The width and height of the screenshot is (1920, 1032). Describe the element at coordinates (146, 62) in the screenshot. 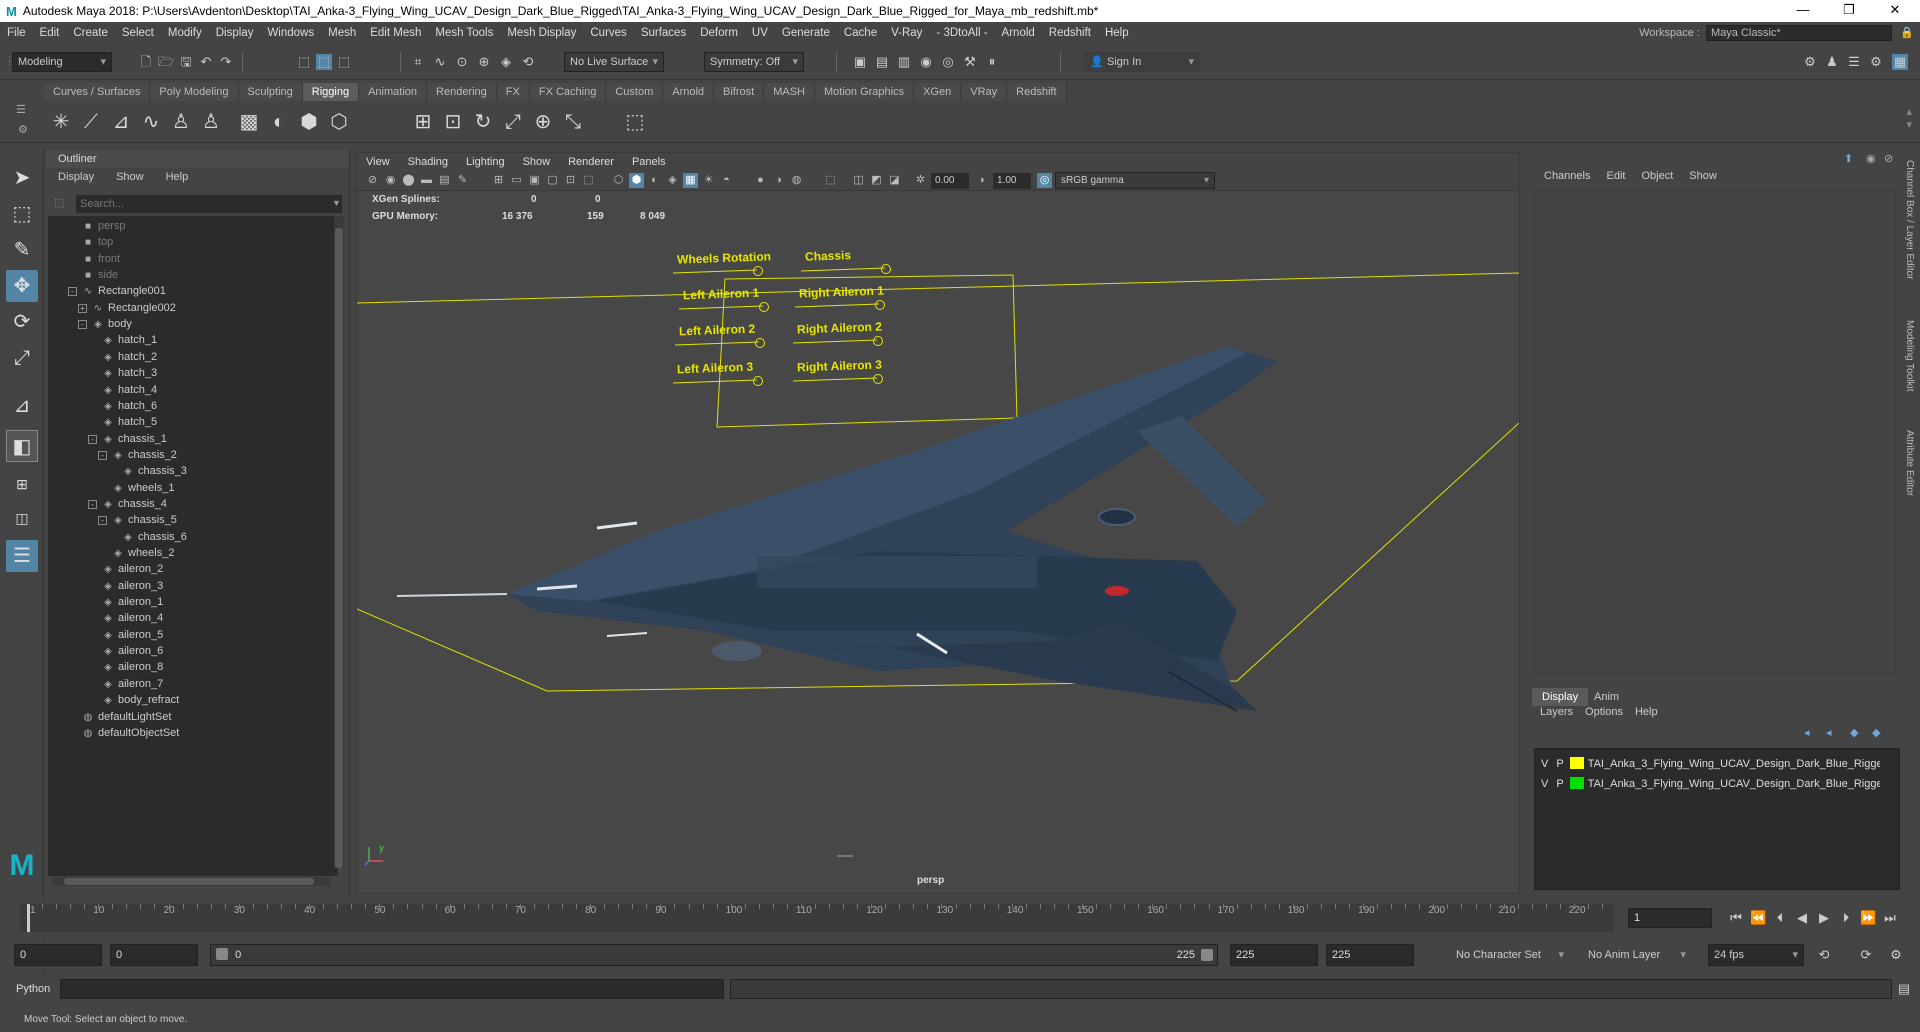

I see `new-scene-icon: 🗋` at that location.